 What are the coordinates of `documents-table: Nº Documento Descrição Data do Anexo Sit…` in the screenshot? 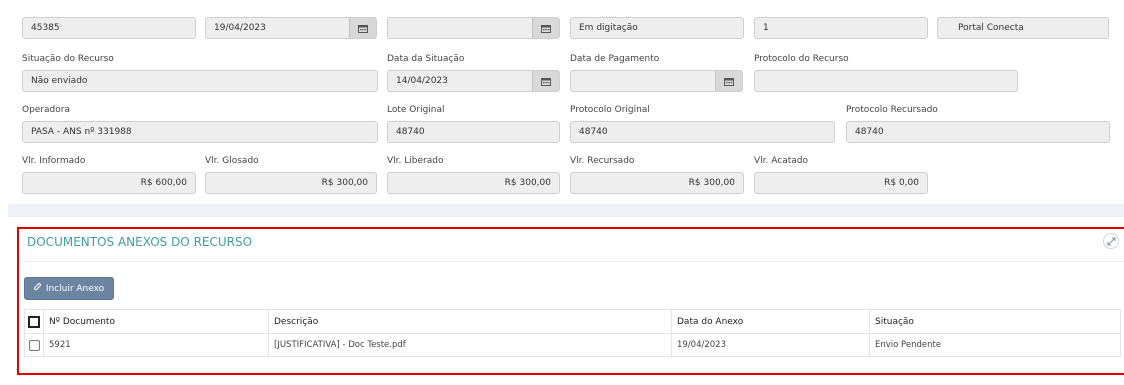 It's located at (572, 333).